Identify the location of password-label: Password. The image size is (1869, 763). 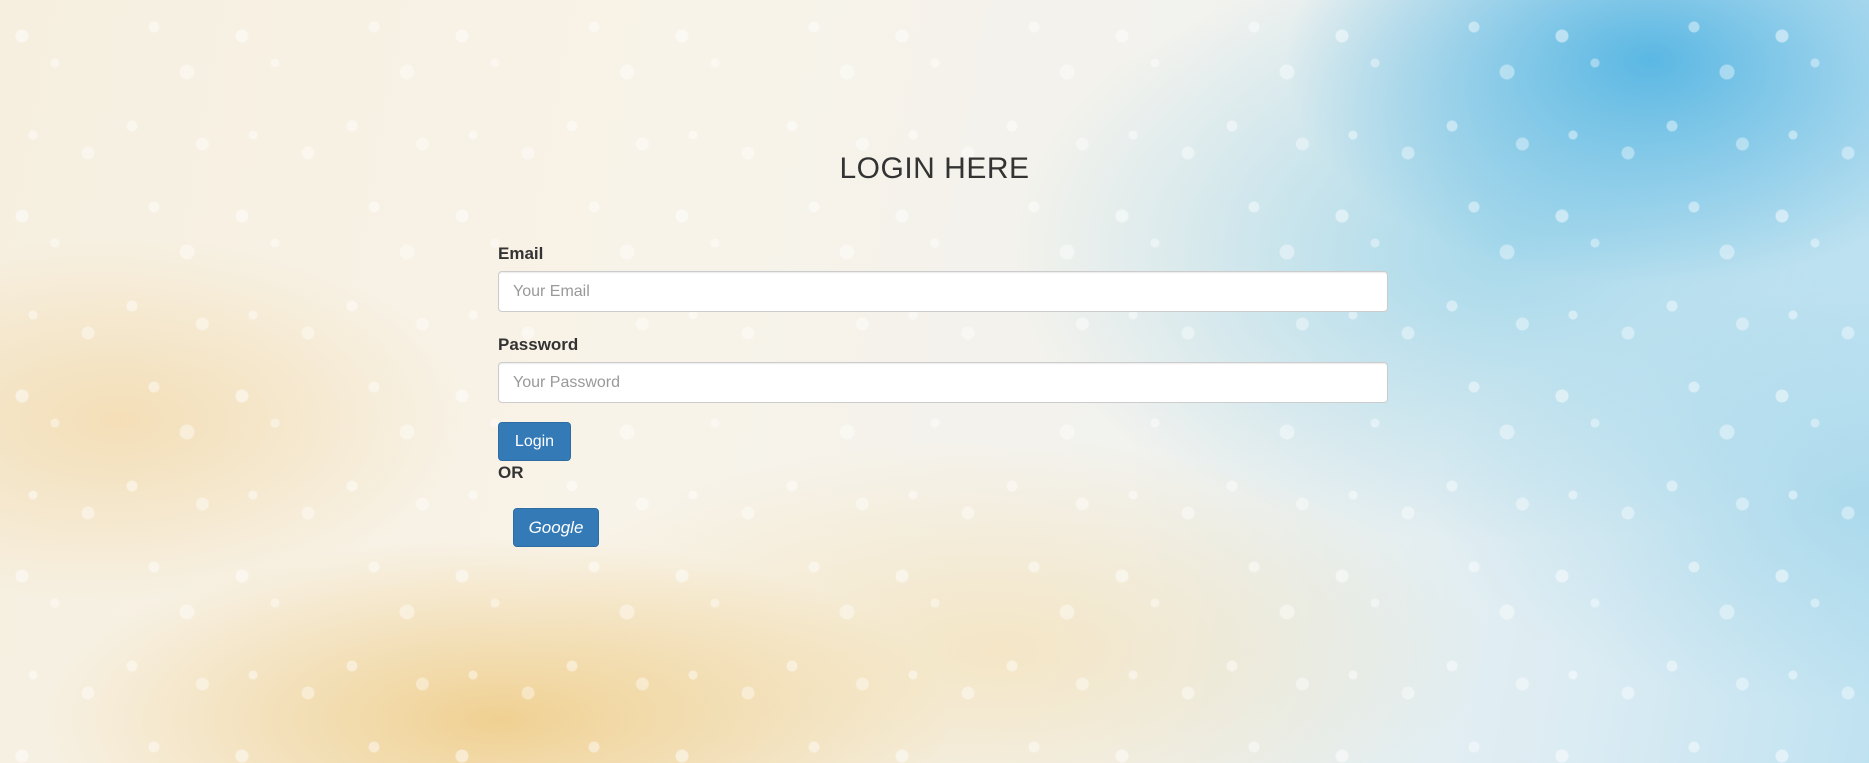
(538, 344).